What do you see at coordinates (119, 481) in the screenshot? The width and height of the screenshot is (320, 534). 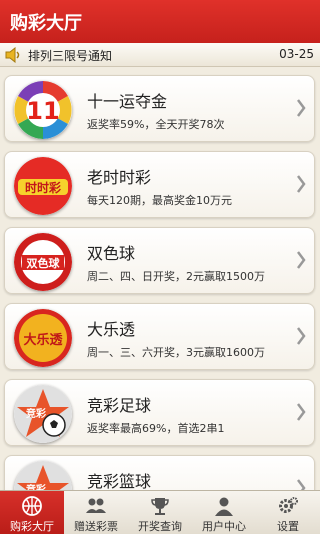 I see `lottery-name: 竞彩篮球` at bounding box center [119, 481].